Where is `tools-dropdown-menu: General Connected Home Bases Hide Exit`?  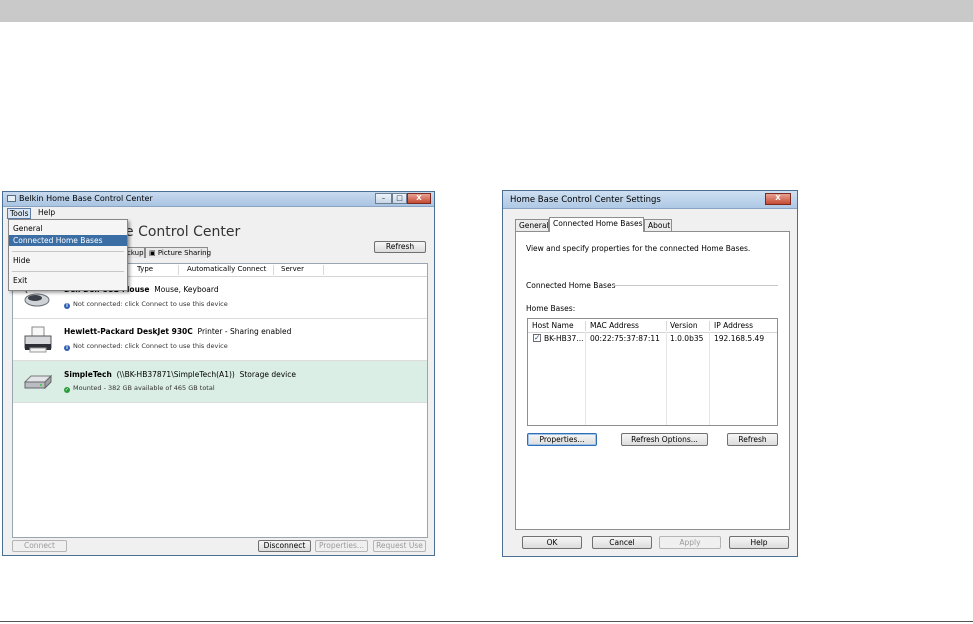 tools-dropdown-menu: General Connected Home Bases Hide Exit is located at coordinates (68, 255).